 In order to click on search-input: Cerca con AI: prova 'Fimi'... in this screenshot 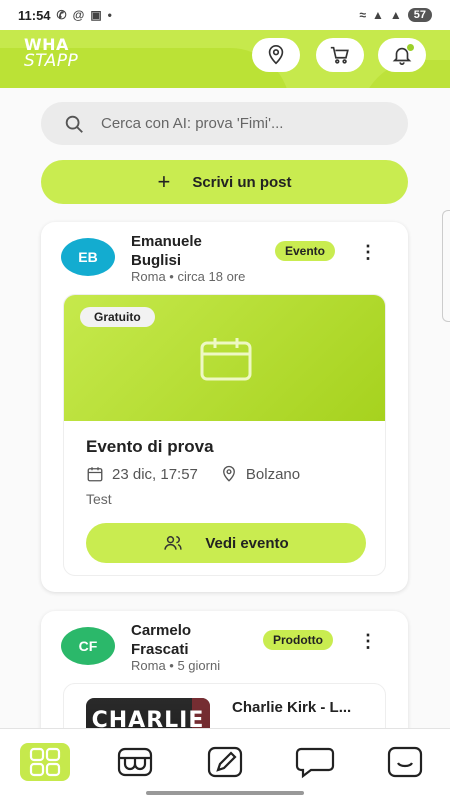, I will do `click(192, 123)`.